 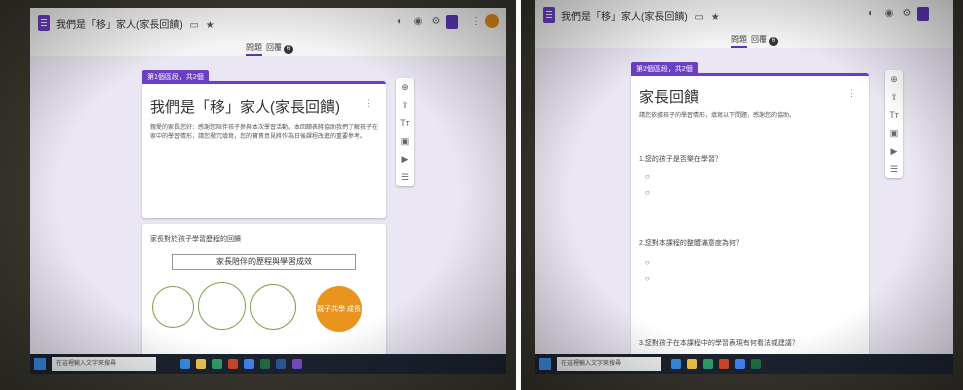 I want to click on form-title: 我們是「移」家人(家長回饋), so click(x=245, y=106).